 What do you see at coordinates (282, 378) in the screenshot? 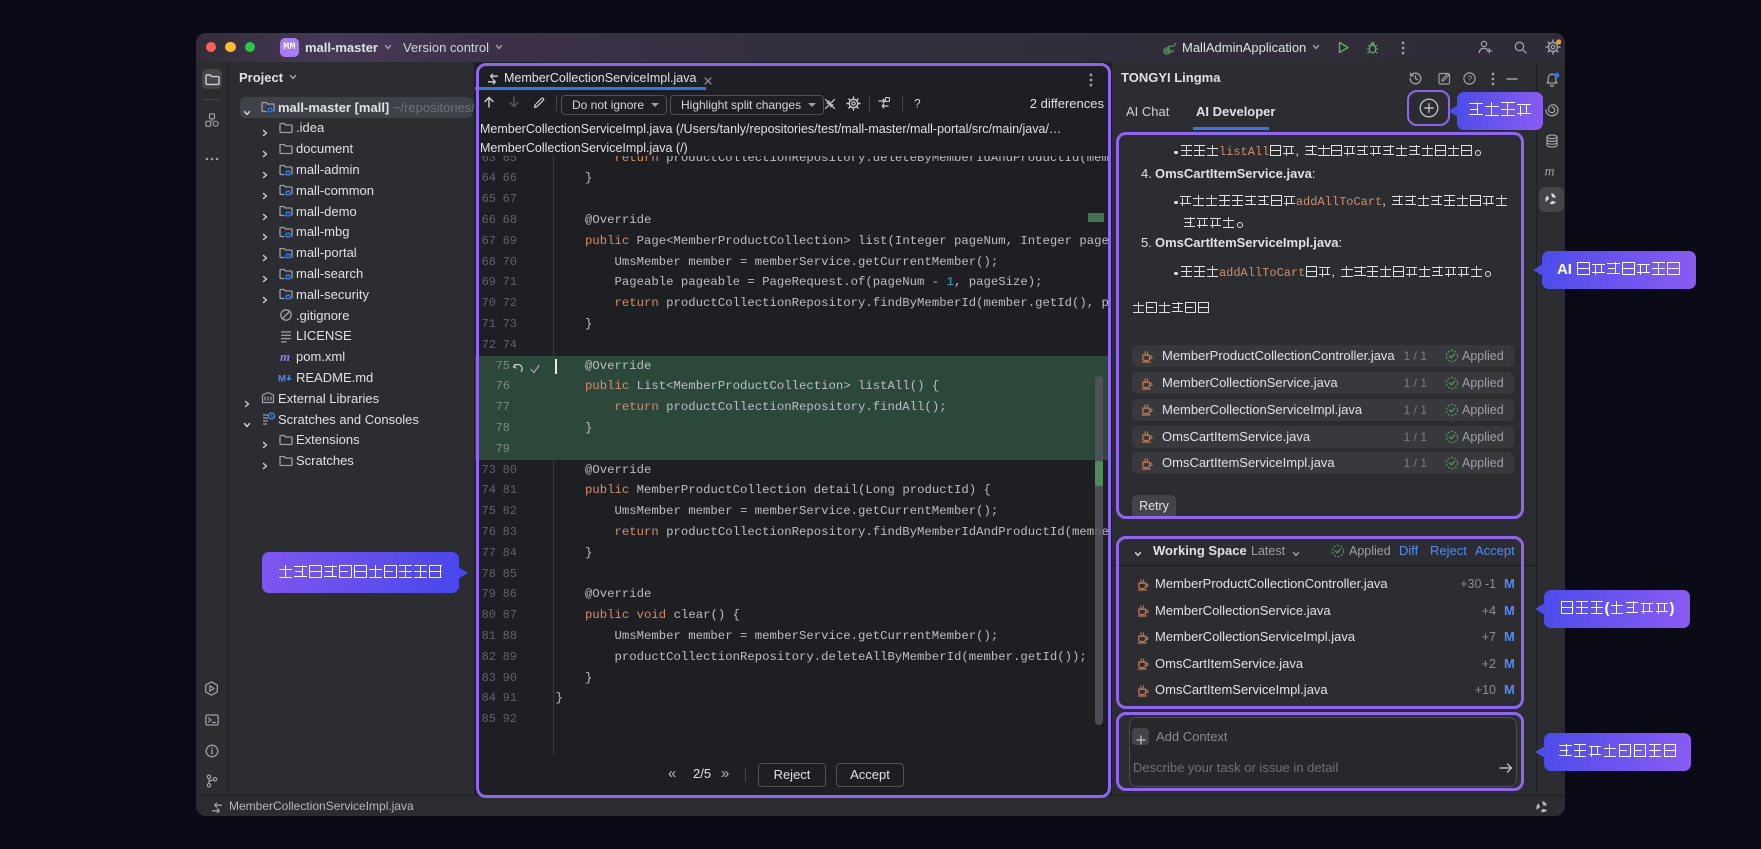
I see `svg-text: M` at bounding box center [282, 378].